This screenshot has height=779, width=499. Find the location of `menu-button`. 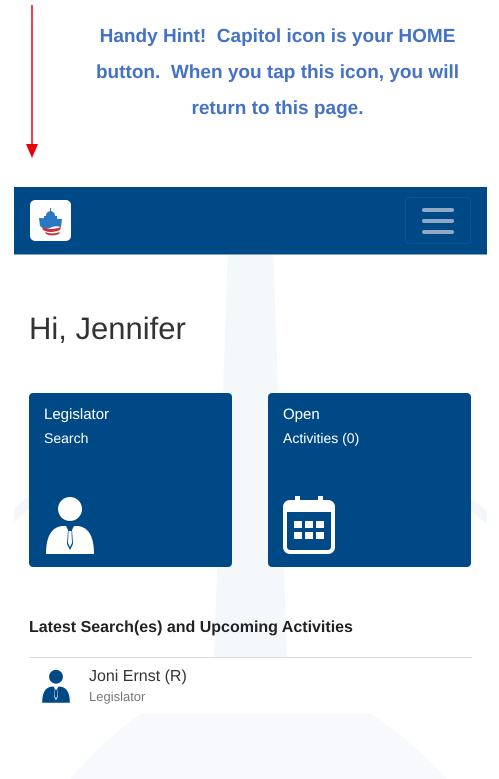

menu-button is located at coordinates (438, 220).